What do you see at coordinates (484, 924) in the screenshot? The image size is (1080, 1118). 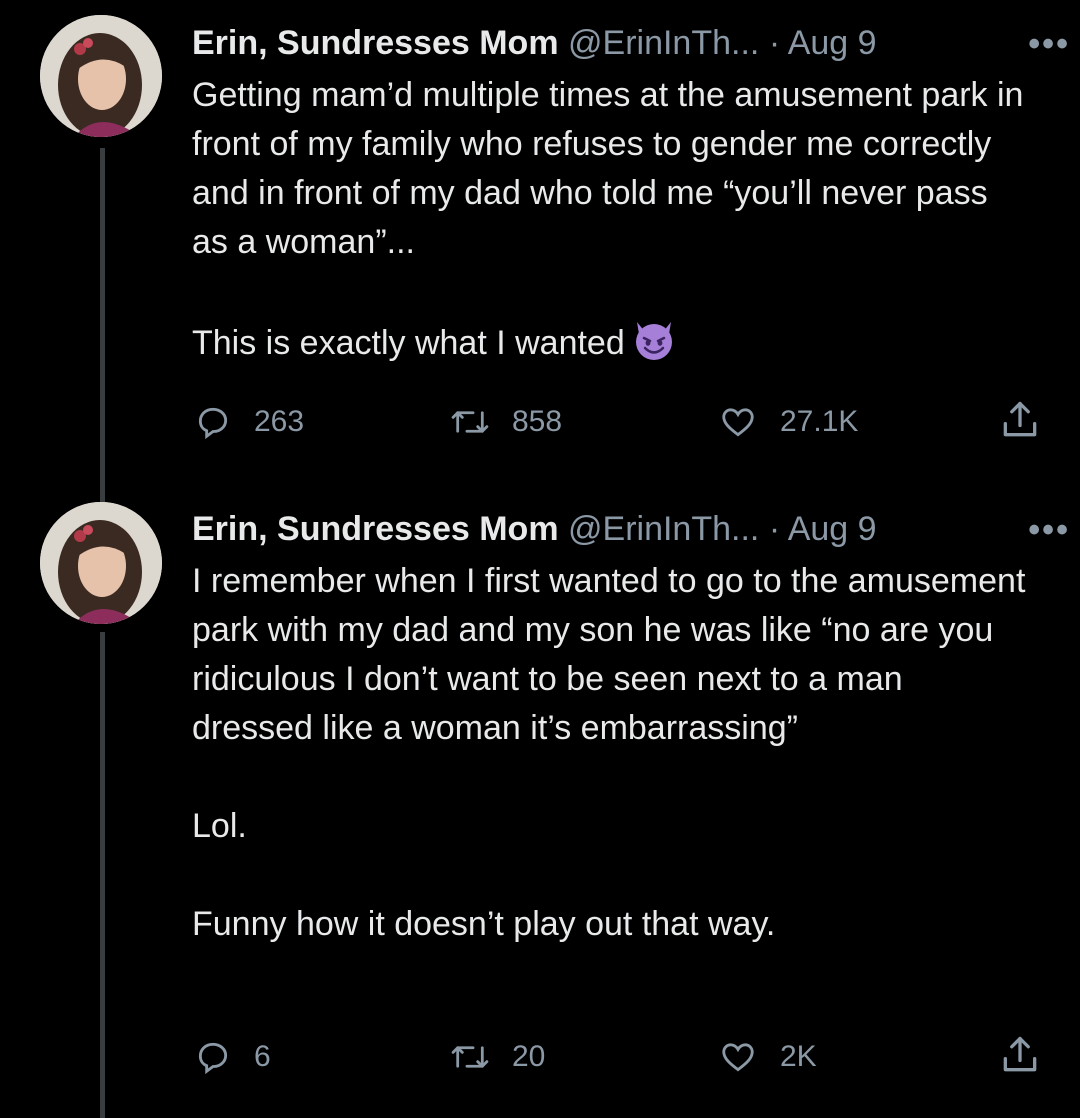 I see `tweet-paragraph: Funny how it doesn’t play out that way.` at bounding box center [484, 924].